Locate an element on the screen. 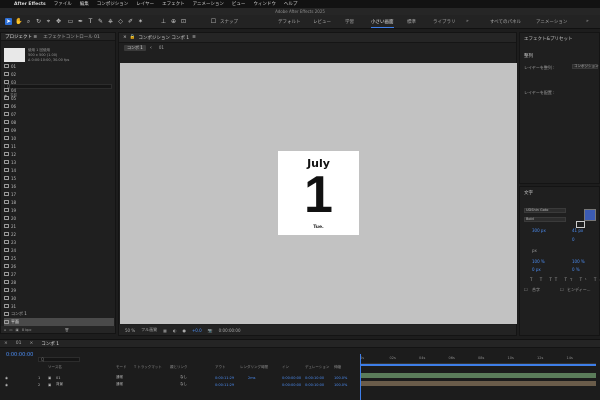  project-list-item: 13 is located at coordinates (59, 162).